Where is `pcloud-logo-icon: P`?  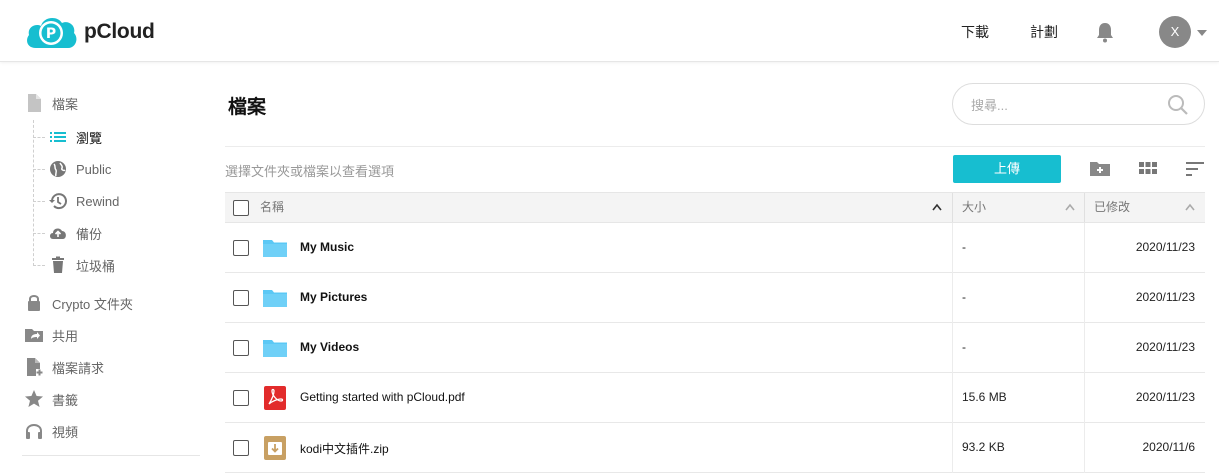 pcloud-logo-icon: P is located at coordinates (51, 32).